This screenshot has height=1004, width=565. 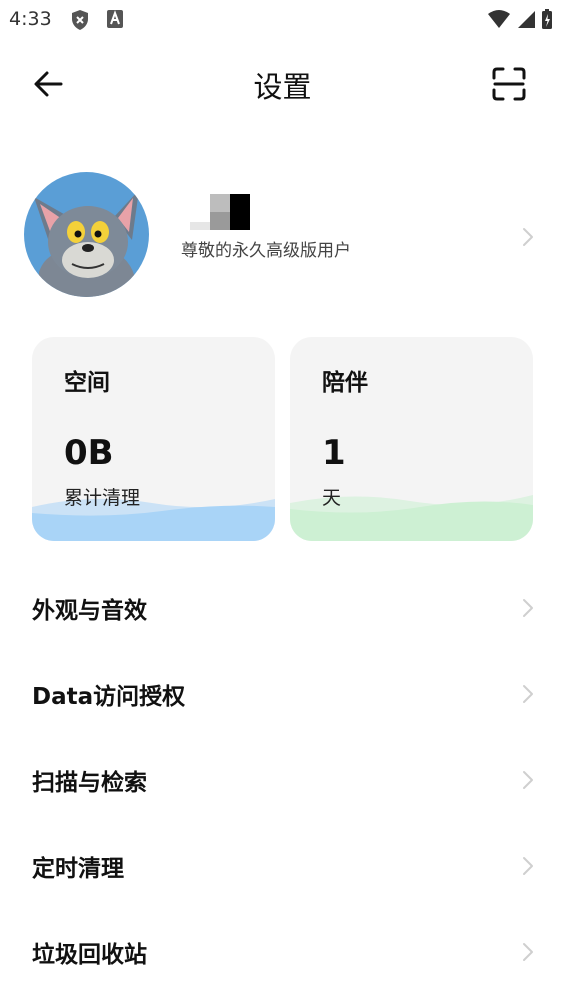 What do you see at coordinates (153, 439) in the screenshot?
I see `space-card: 空间 0B 累计清理` at bounding box center [153, 439].